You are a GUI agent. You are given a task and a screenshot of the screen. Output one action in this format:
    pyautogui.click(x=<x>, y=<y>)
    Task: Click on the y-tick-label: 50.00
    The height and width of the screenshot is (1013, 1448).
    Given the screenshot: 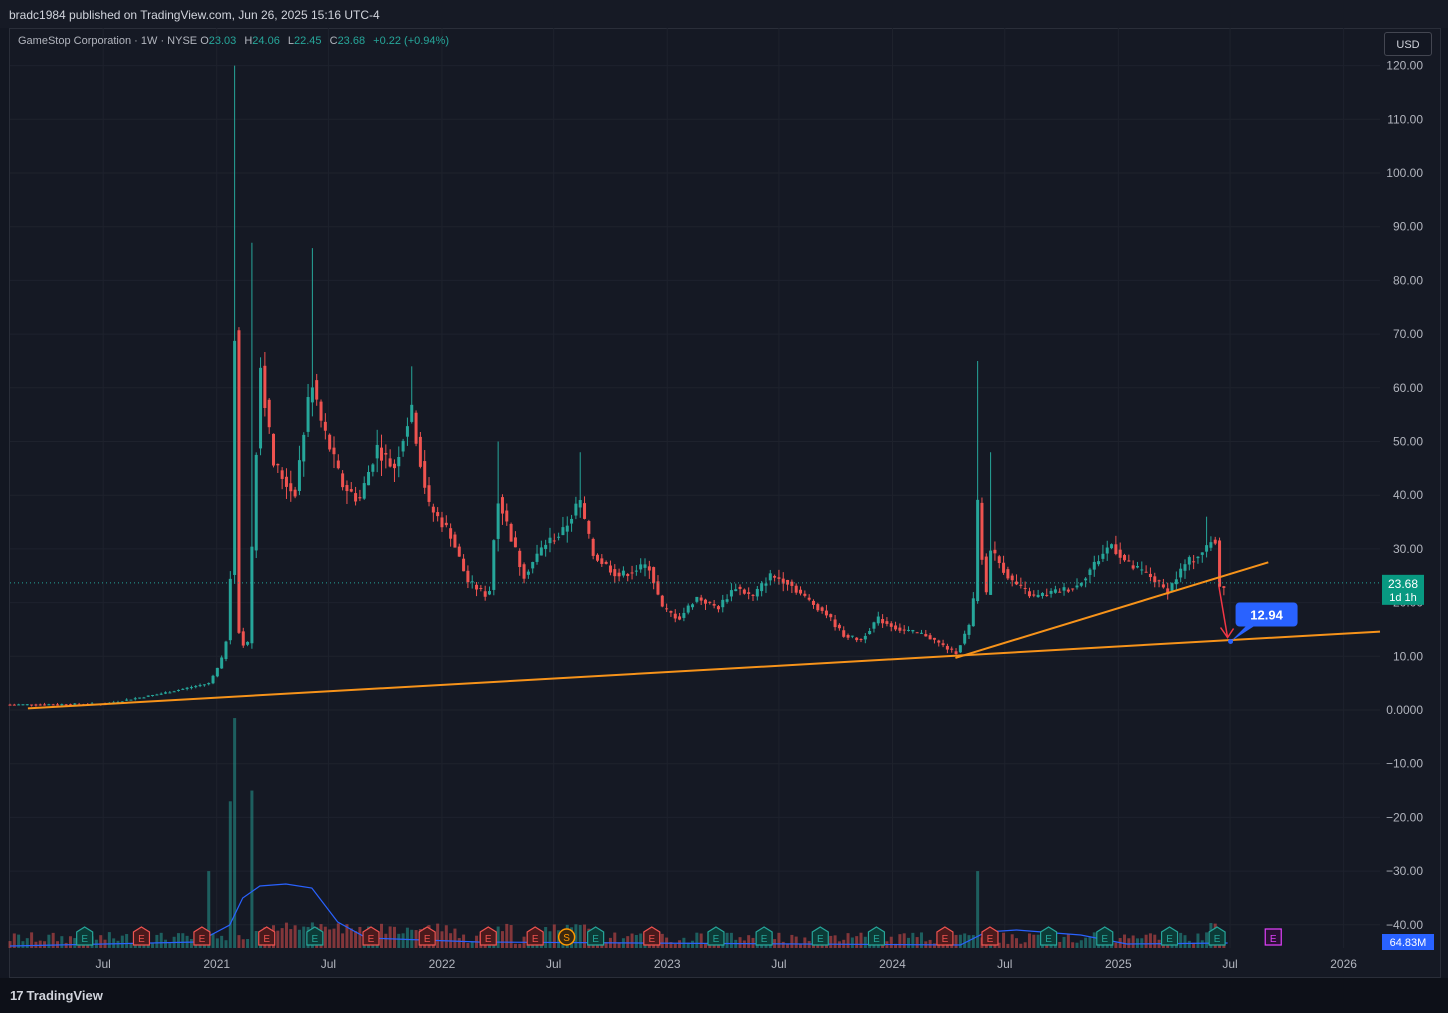 What is the action you would take?
    pyautogui.click(x=1408, y=442)
    